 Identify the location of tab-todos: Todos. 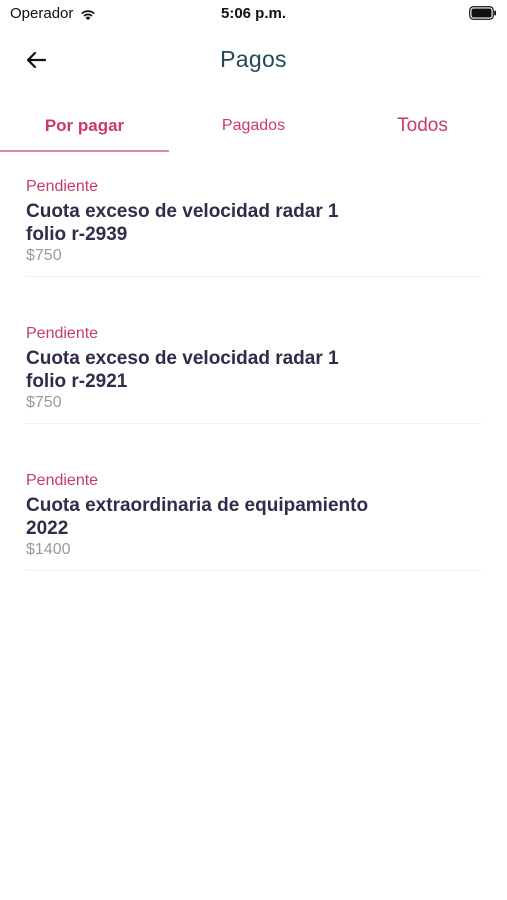
(422, 126).